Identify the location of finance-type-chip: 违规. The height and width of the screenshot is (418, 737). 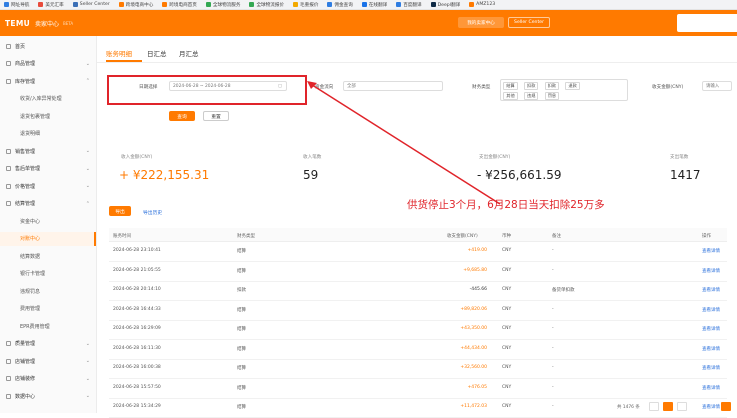
(531, 96).